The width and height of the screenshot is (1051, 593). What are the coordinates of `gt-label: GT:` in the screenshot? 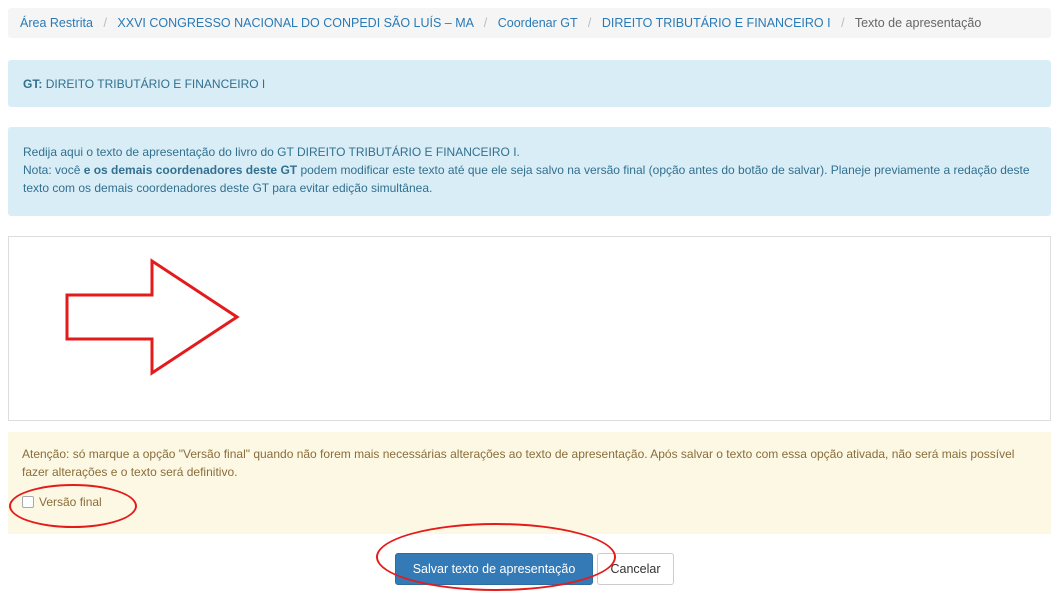 It's located at (33, 84).